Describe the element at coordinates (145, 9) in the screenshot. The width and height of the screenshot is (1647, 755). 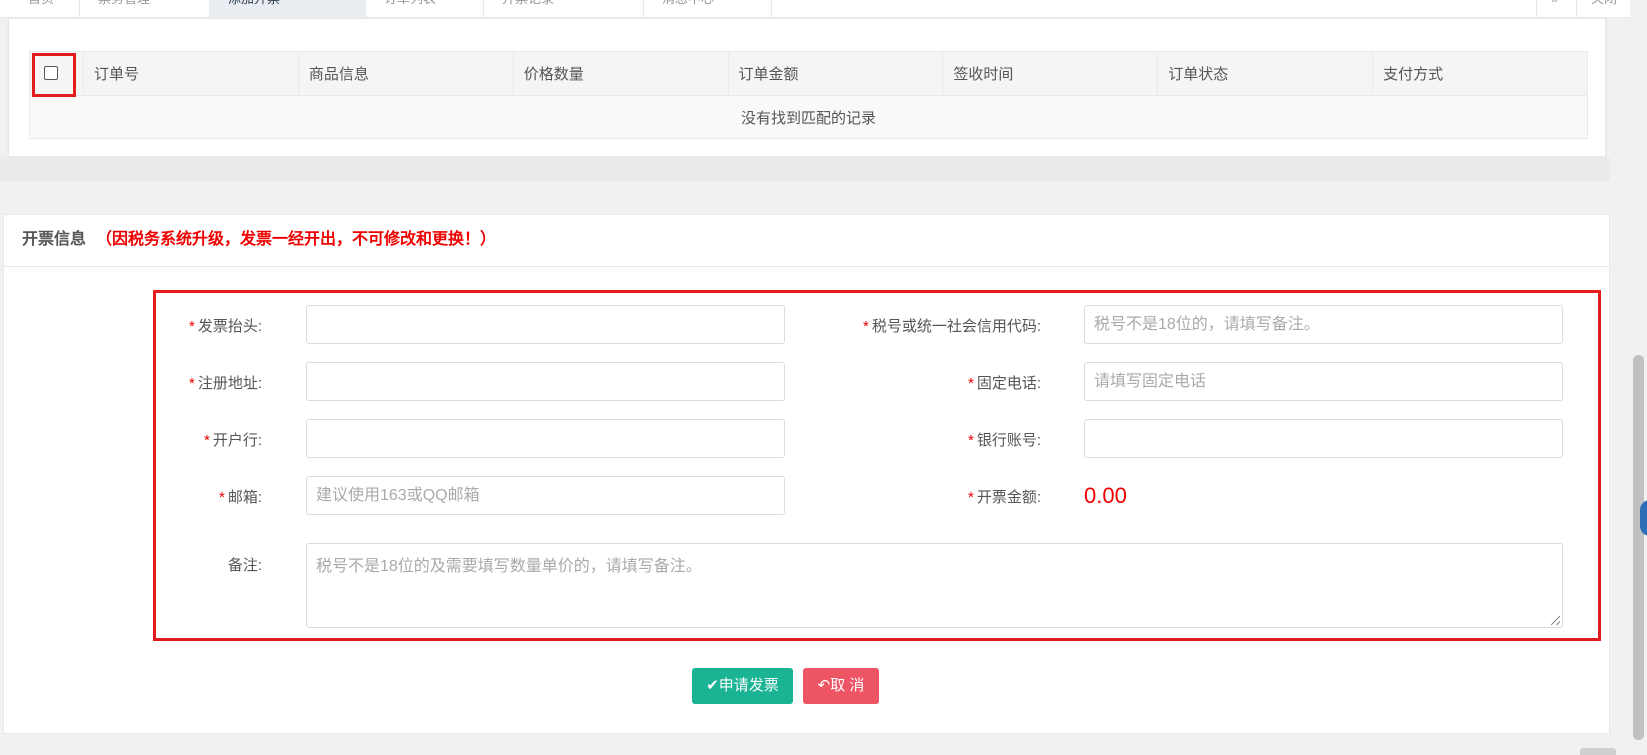
I see `tab-ticket-manage: 票务管理` at that location.